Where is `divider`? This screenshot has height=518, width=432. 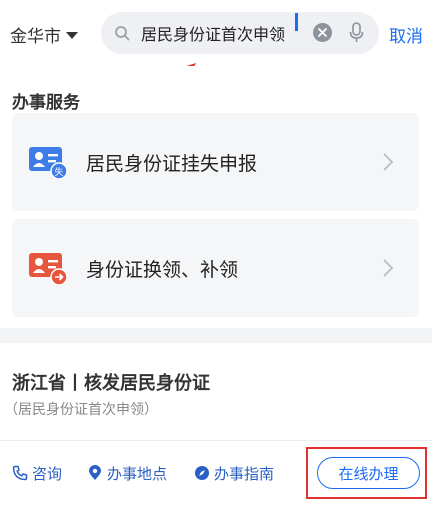 divider is located at coordinates (216, 440).